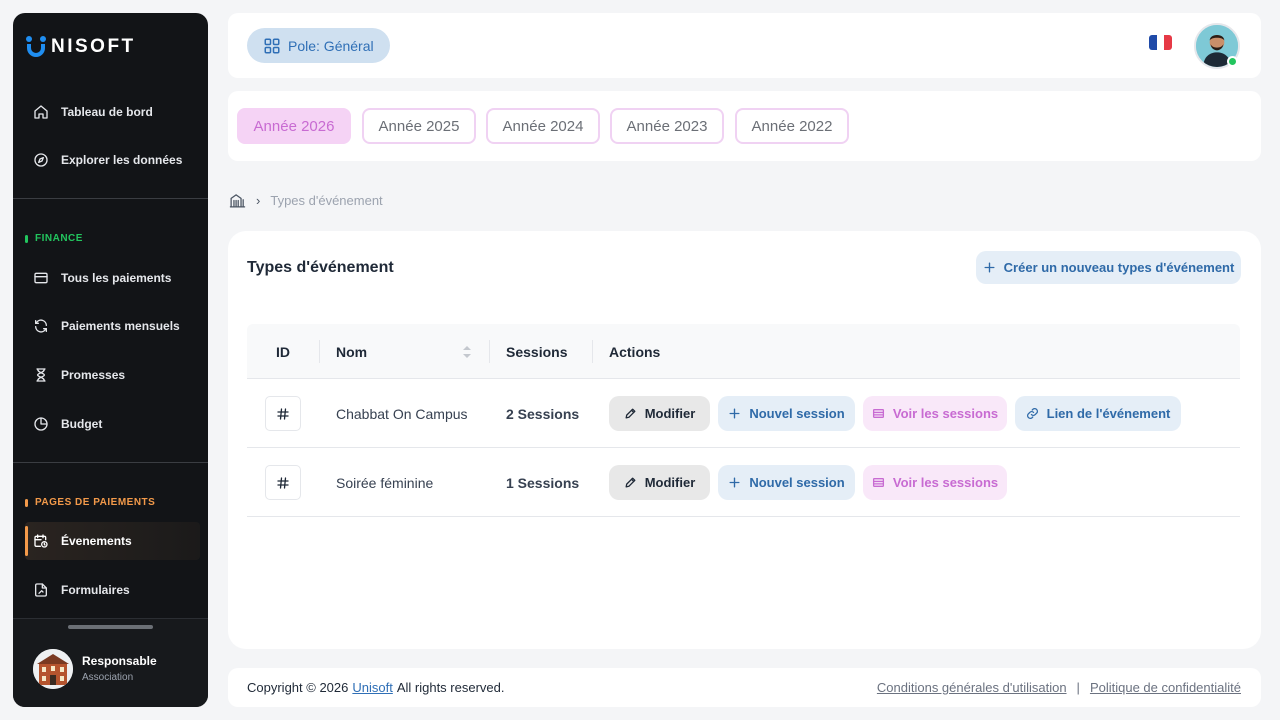 This screenshot has width=1280, height=720. Describe the element at coordinates (41, 424) in the screenshot. I see `pie-chart-icon` at that location.